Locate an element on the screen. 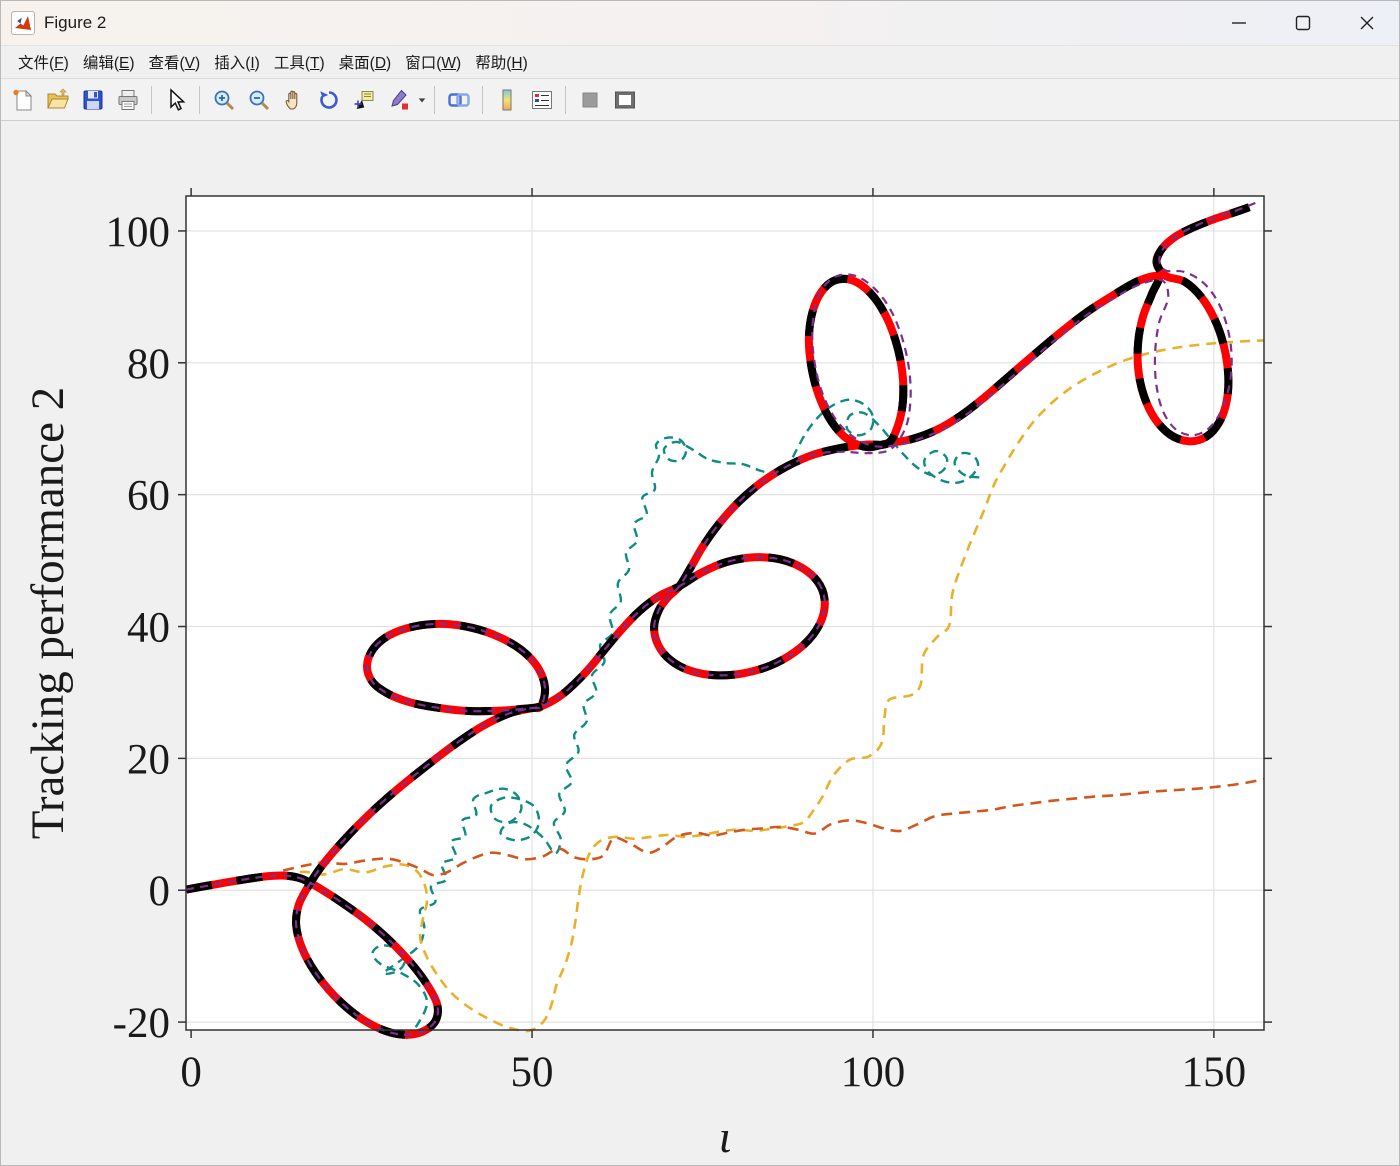 Image resolution: width=1400 pixels, height=1166 pixels. ytick-label--20: -20 is located at coordinates (141, 1023).